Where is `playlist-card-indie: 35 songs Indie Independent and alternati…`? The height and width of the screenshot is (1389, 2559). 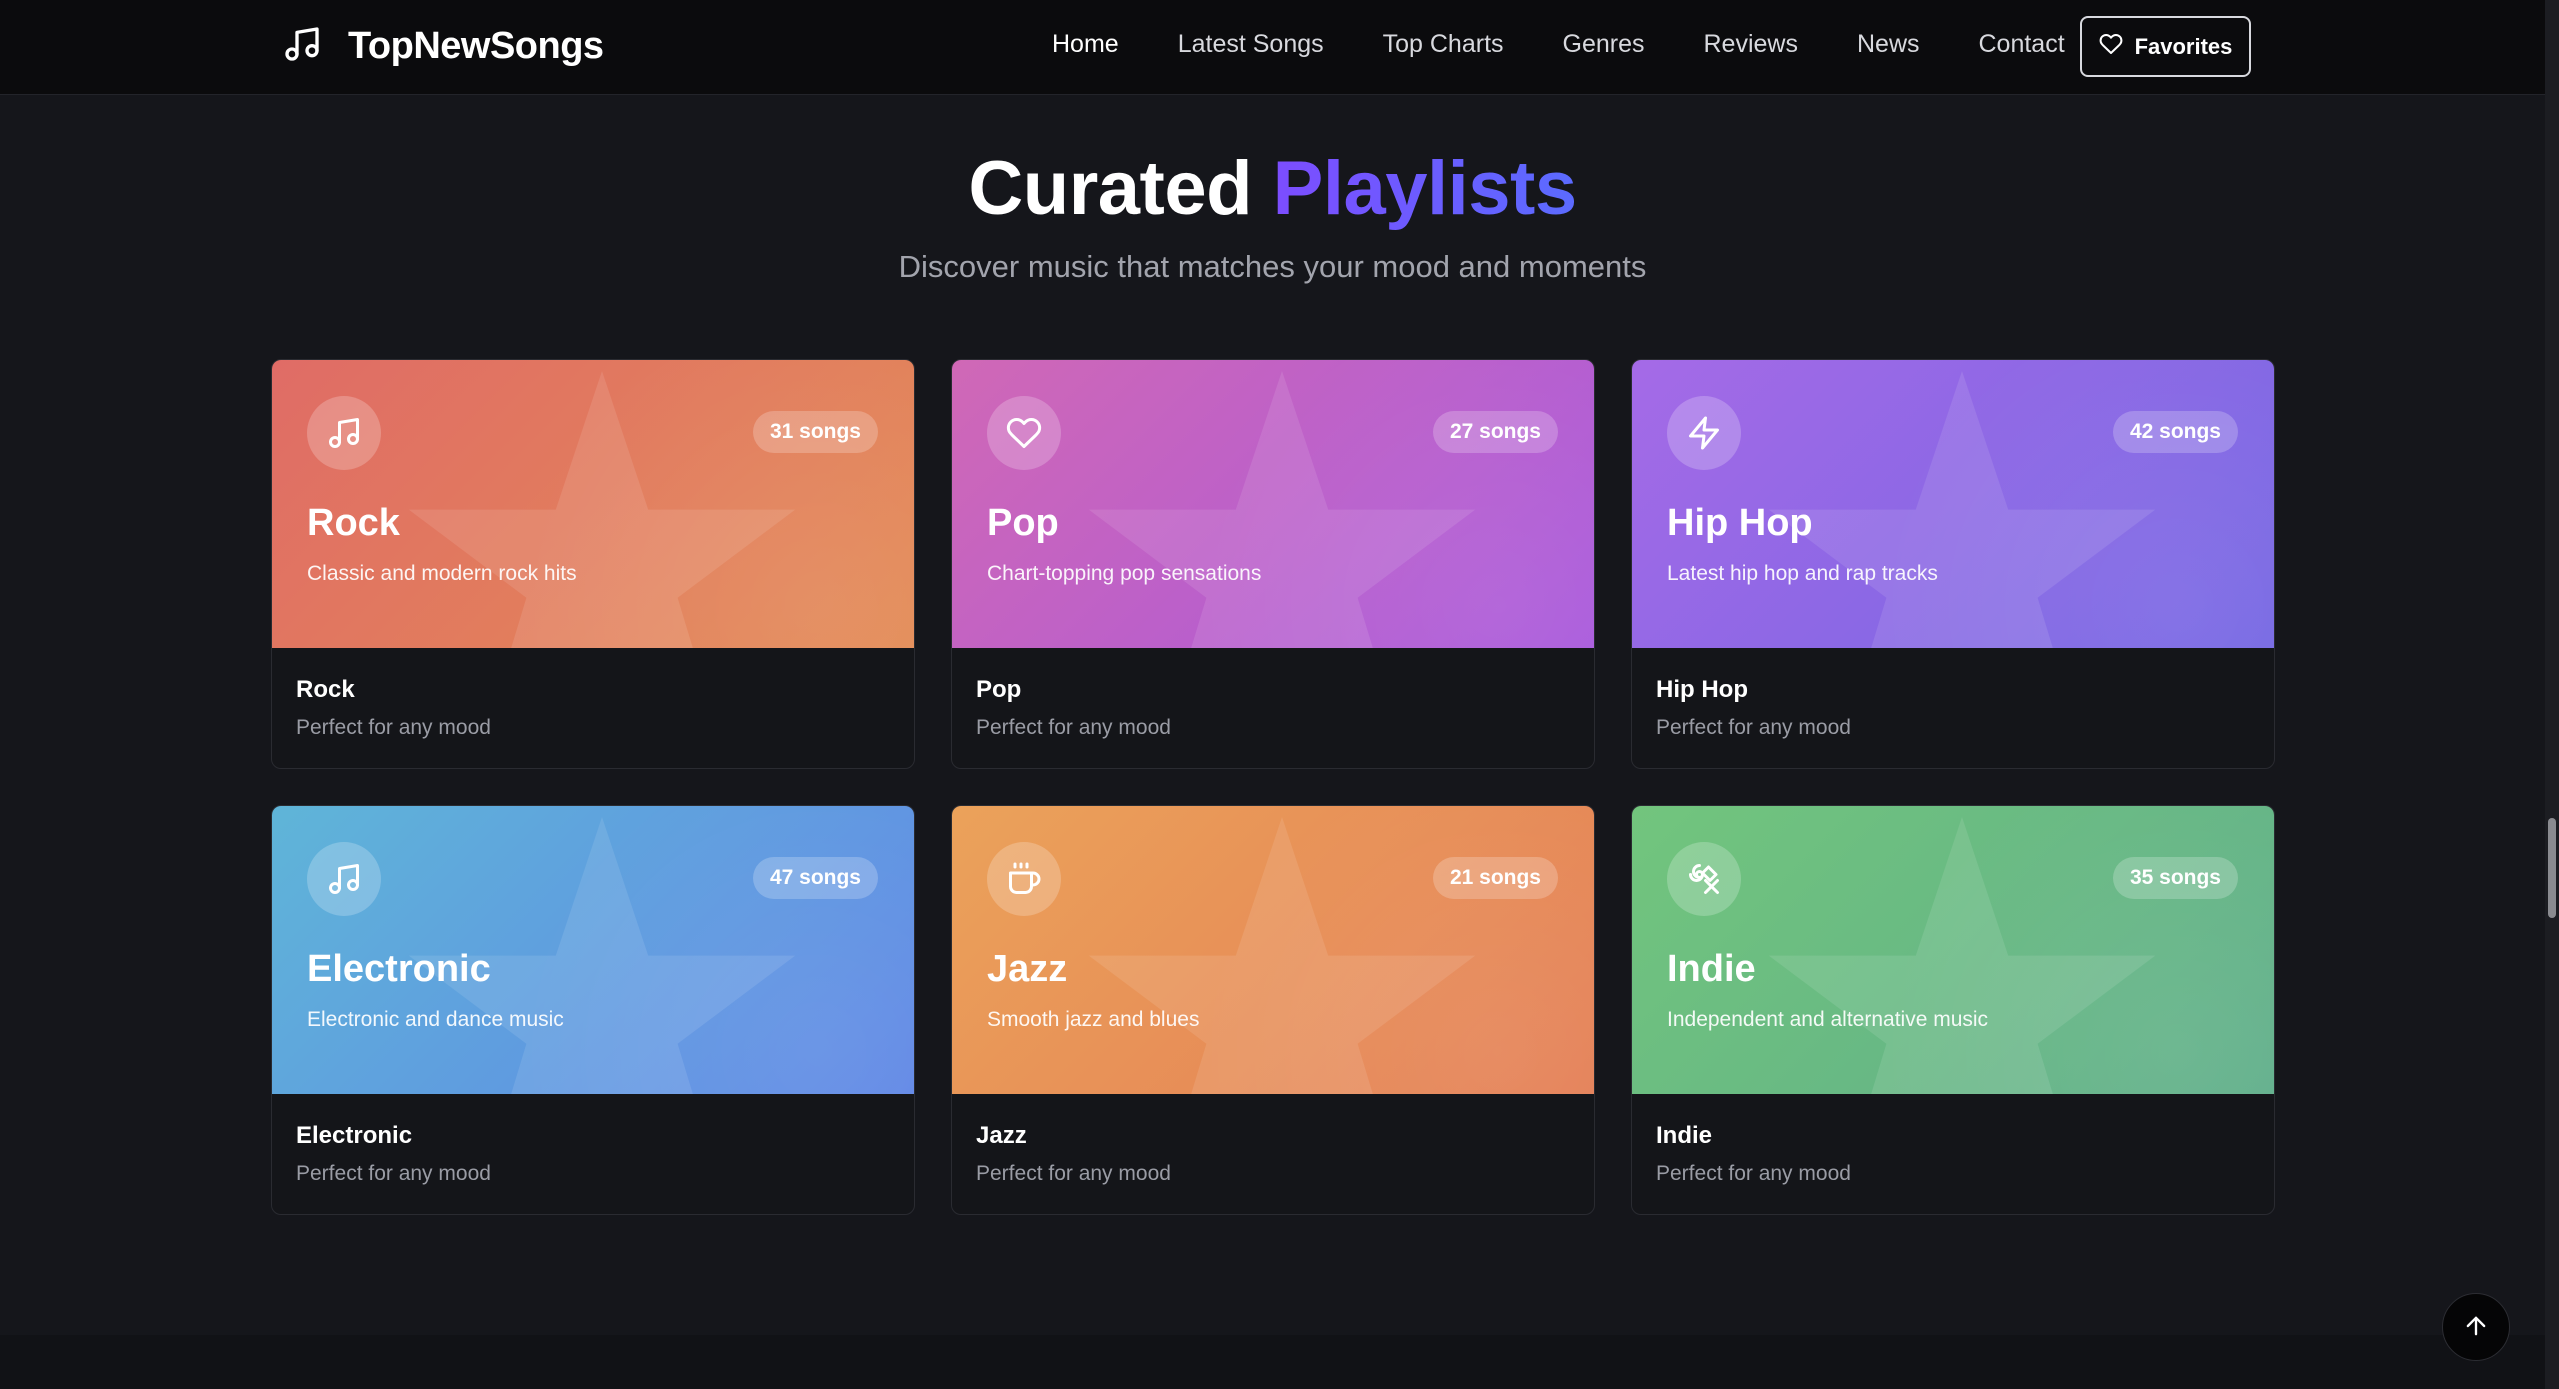
playlist-card-indie: 35 songs Indie Independent and alternati… is located at coordinates (1953, 1010).